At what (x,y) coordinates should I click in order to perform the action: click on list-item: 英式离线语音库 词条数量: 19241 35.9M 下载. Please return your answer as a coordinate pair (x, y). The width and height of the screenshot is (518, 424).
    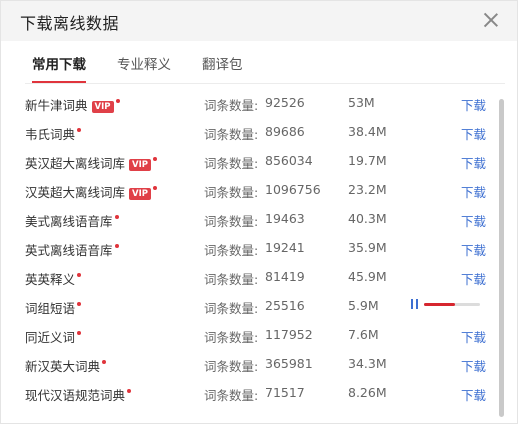
    Looking at the image, I should click on (249, 248).